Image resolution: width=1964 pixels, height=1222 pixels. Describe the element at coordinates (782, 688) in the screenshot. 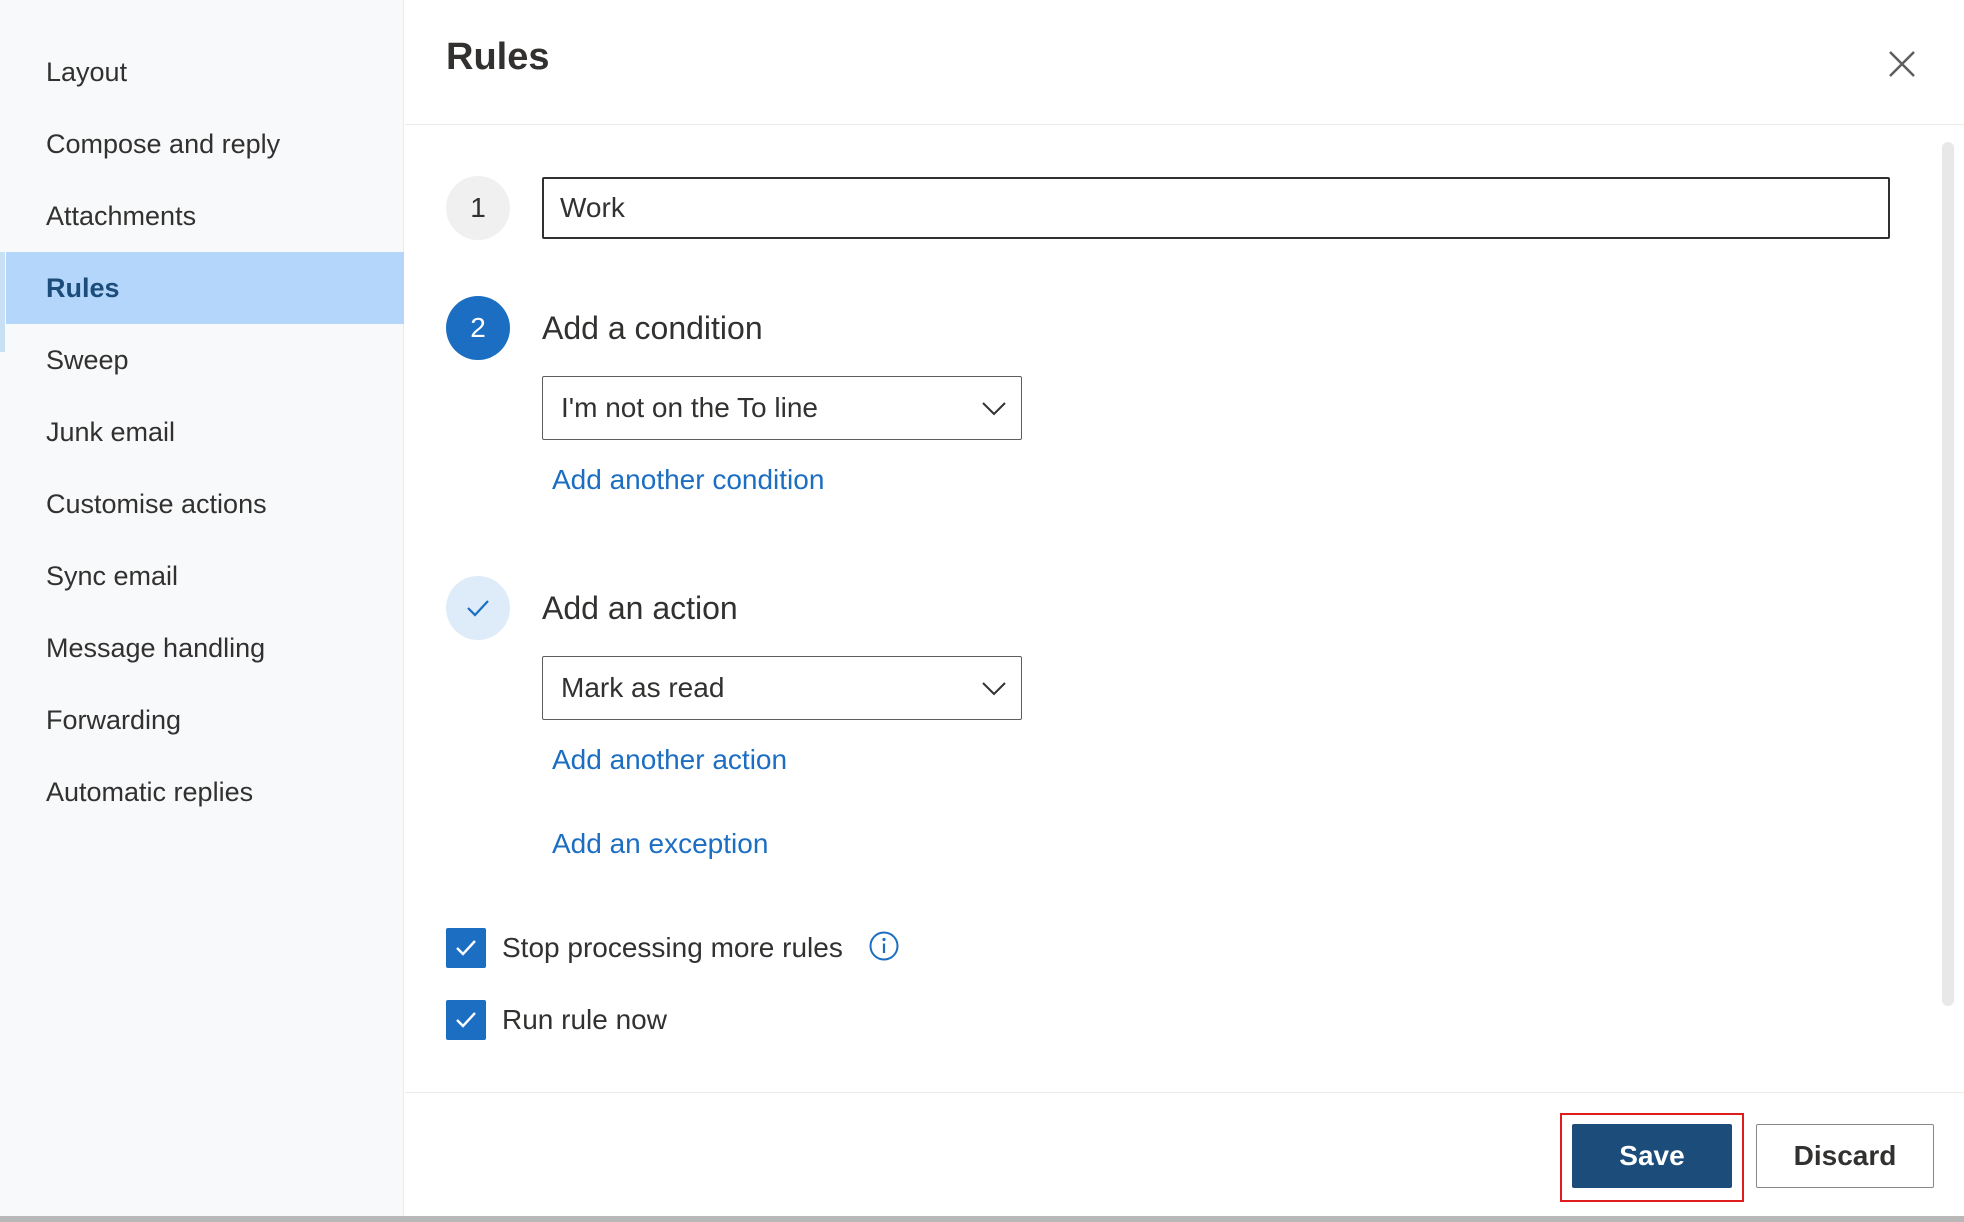

I see `action-dropdown: Mark as read` at that location.